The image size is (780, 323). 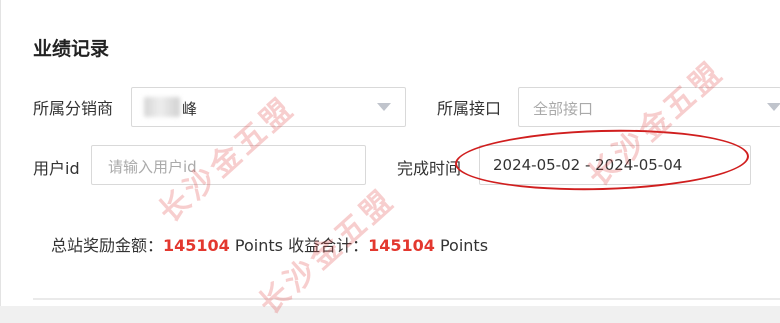 I want to click on income-unit: Points, so click(x=464, y=245).